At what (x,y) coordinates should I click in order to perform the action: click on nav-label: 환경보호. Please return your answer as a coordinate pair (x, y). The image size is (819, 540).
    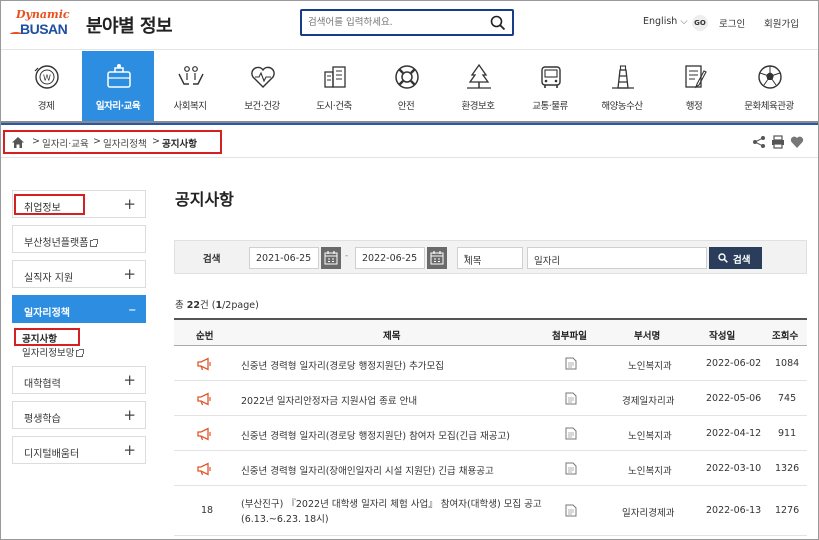
    Looking at the image, I should click on (478, 106).